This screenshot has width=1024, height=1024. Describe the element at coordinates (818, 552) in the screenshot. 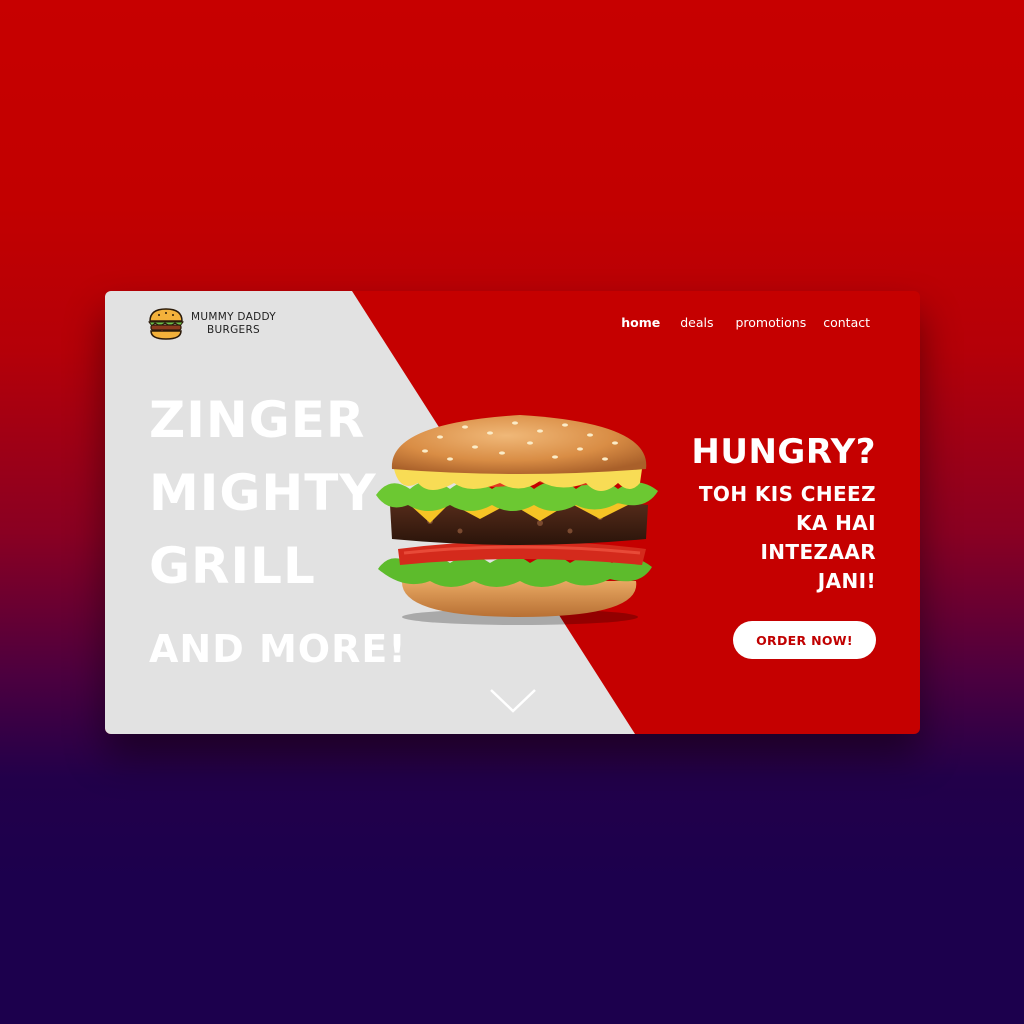

I see `tagline-line-3: INTEZAAR` at that location.